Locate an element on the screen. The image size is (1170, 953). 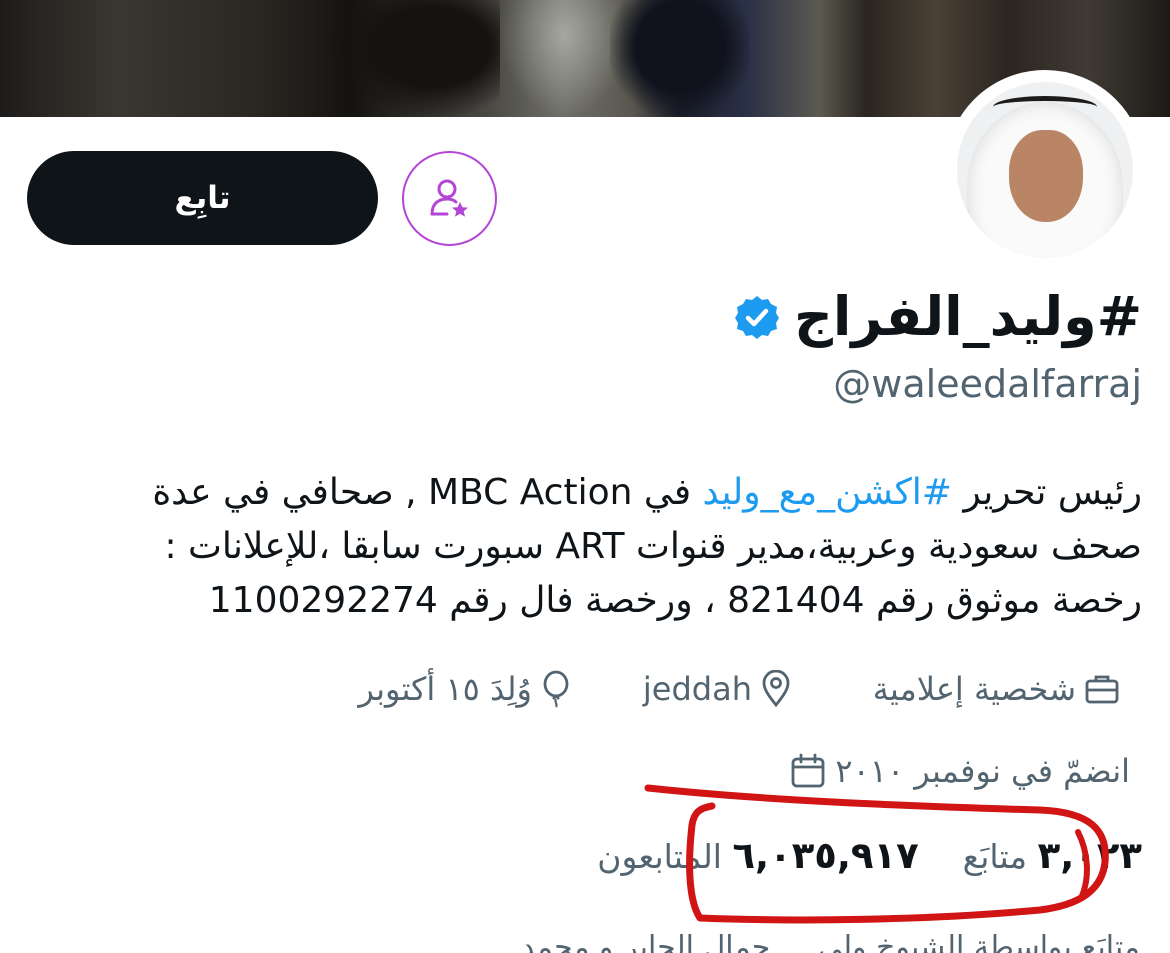
bio-text: في MBC Action , صحافي في عدة is located at coordinates (427, 492).